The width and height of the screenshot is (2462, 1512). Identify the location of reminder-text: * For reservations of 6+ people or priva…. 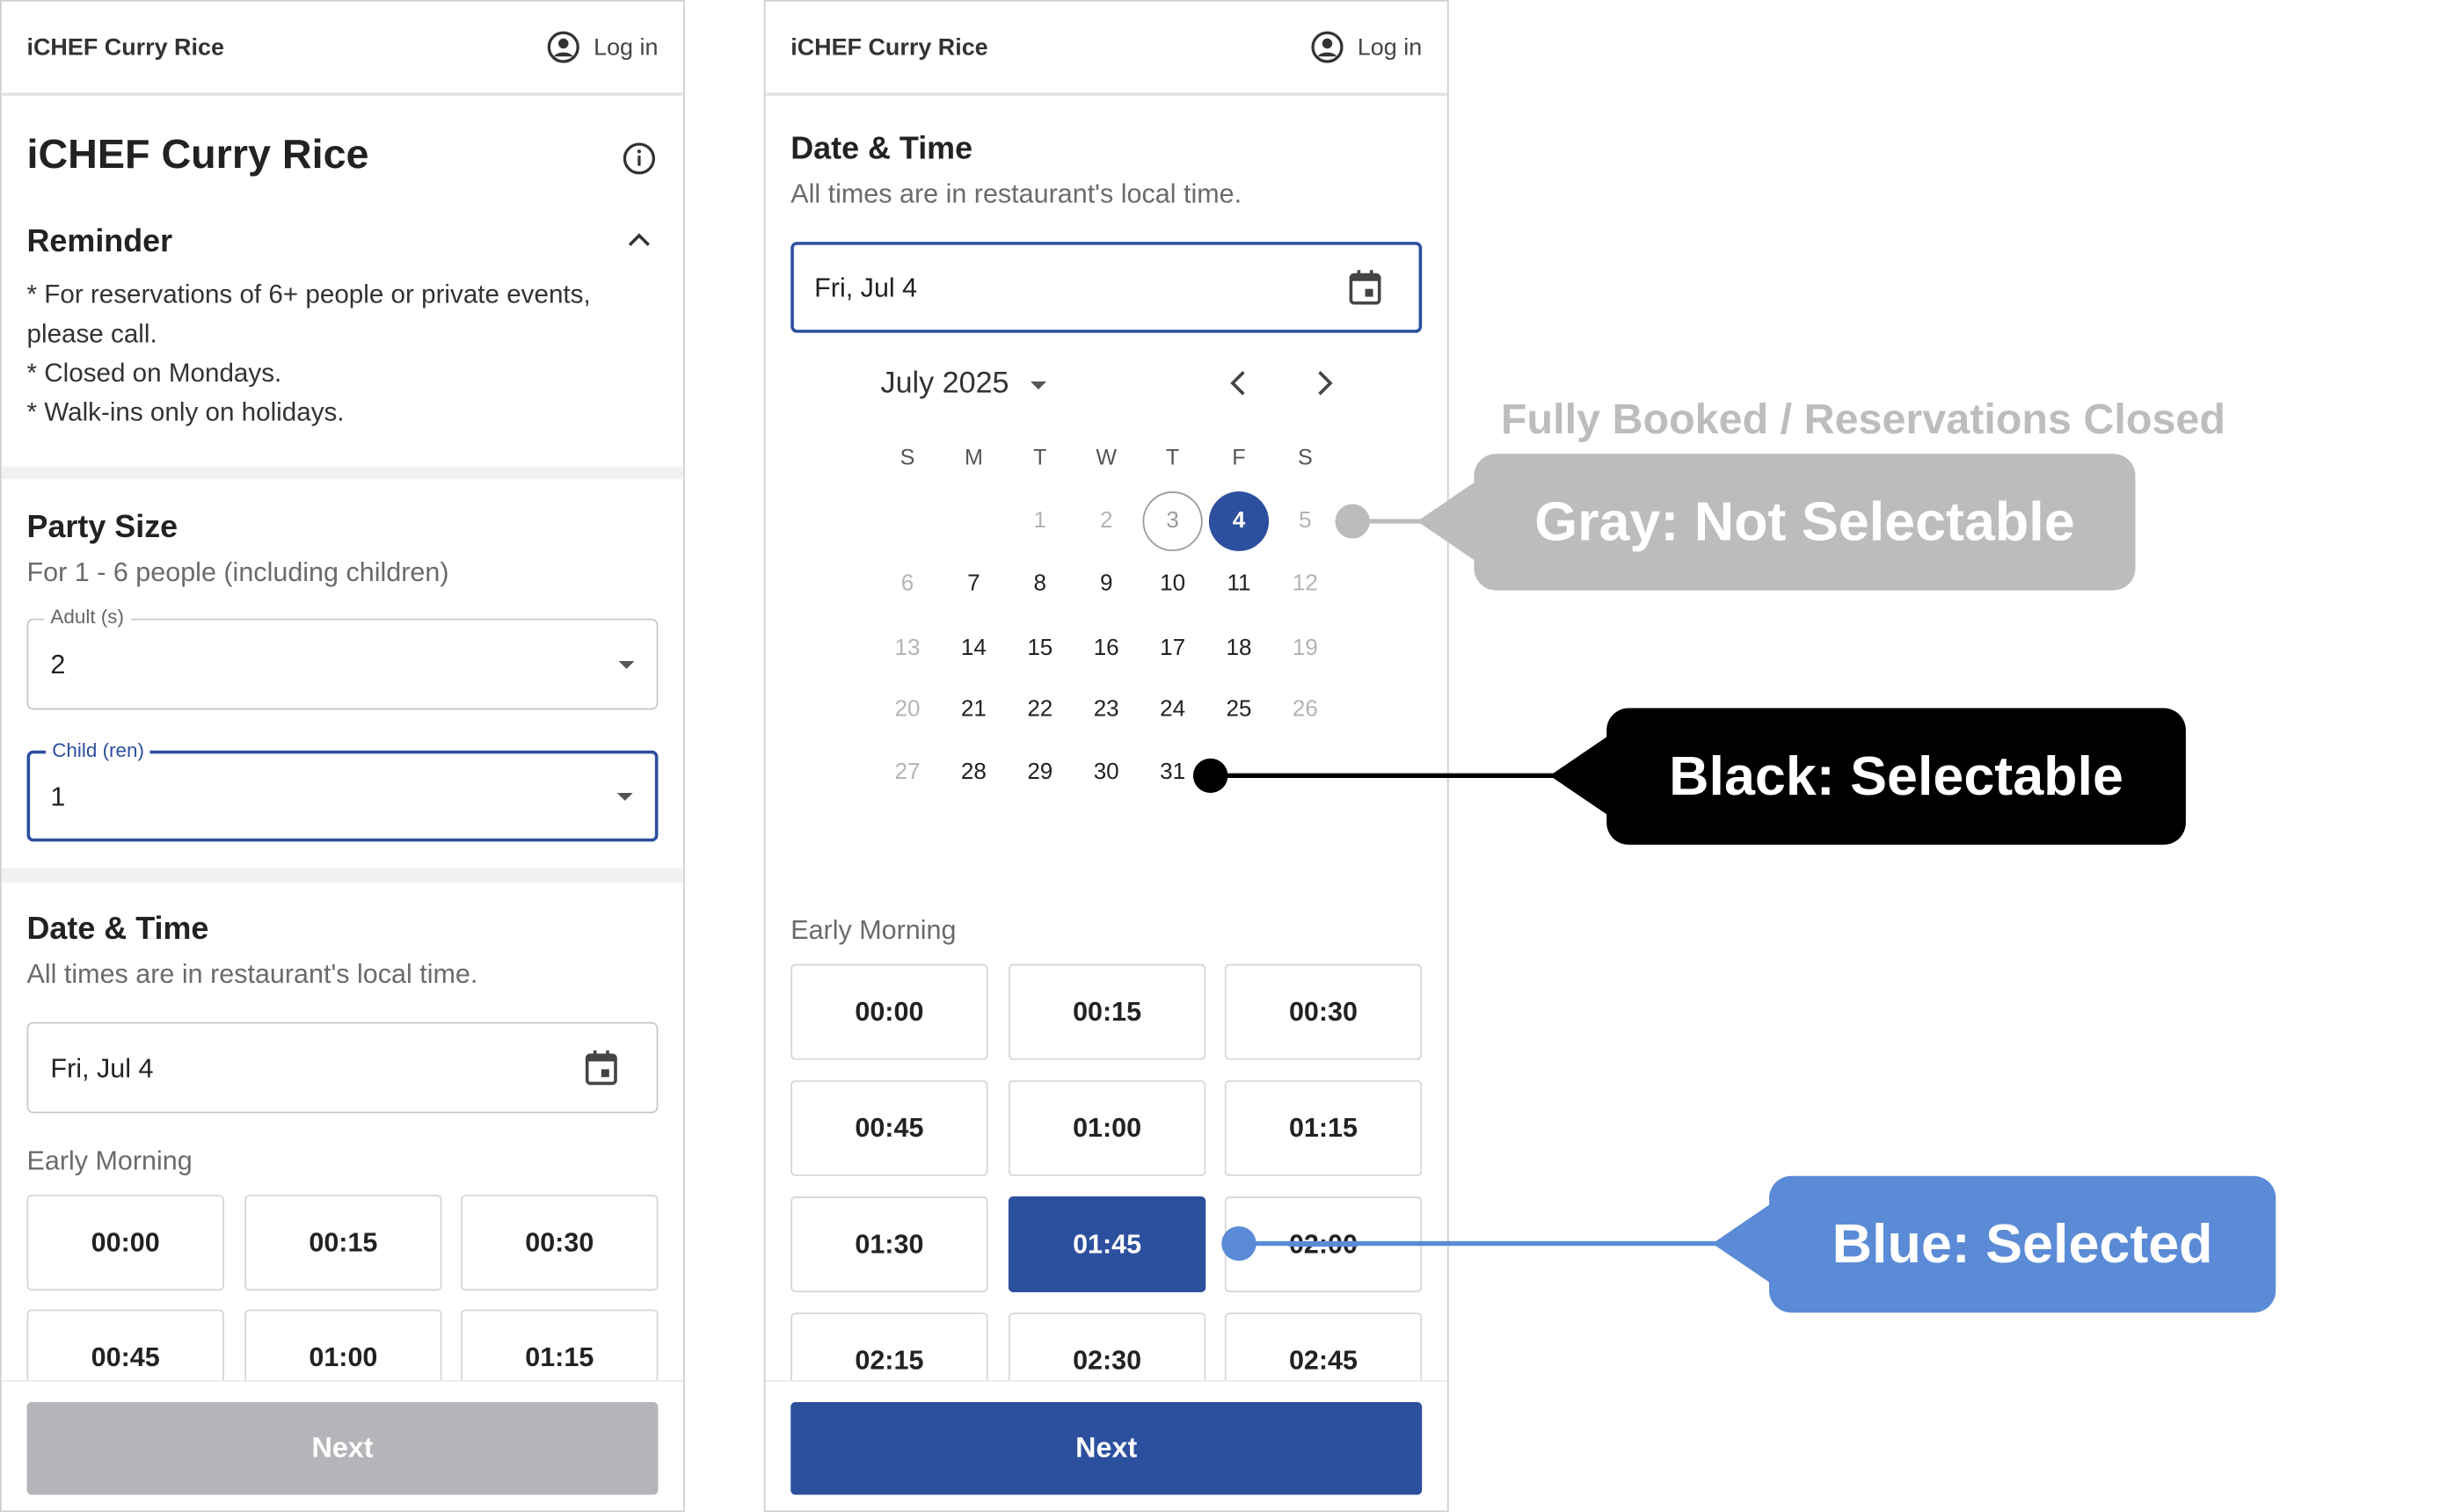
(335, 355).